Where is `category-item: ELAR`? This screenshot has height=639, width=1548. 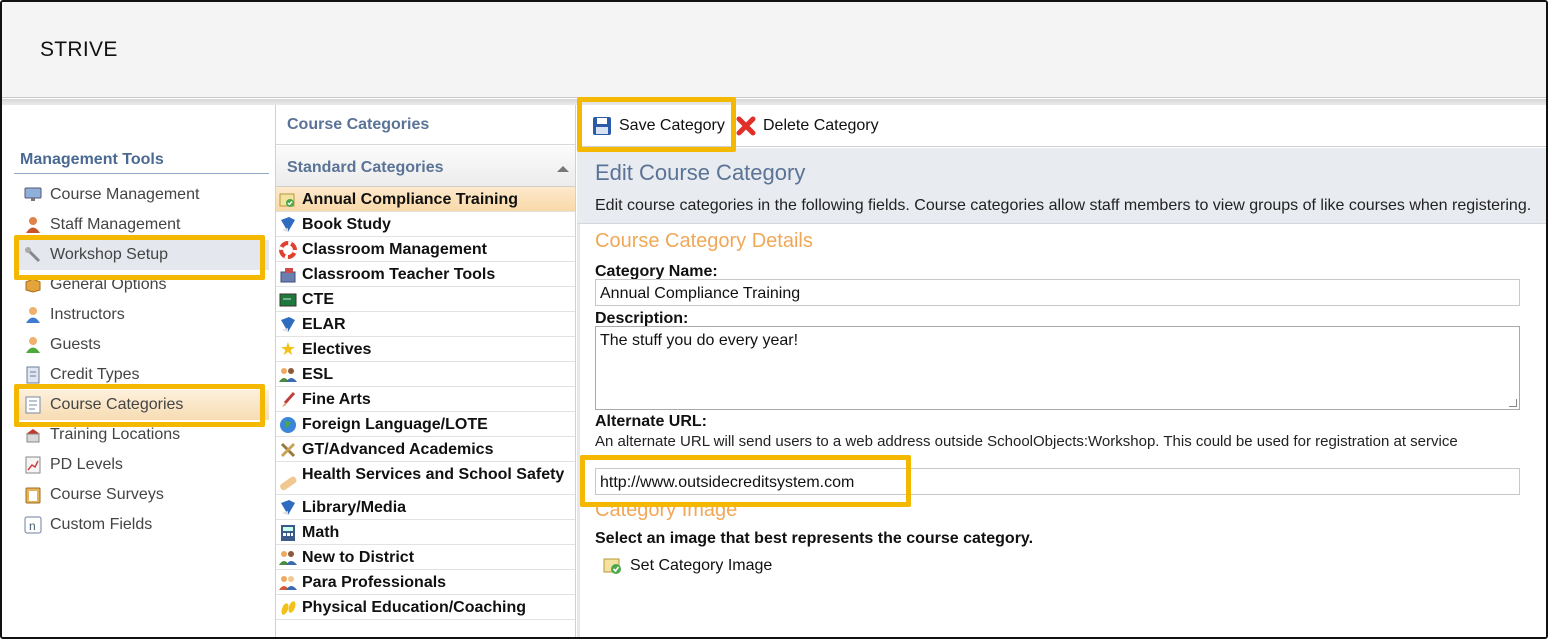 category-item: ELAR is located at coordinates (425, 324).